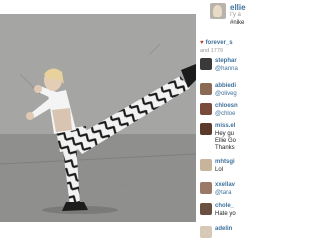 The width and height of the screenshot is (320, 250). I want to click on comment-item: miss.el Hey gu Ellie Go Thanks, so click(225, 137).